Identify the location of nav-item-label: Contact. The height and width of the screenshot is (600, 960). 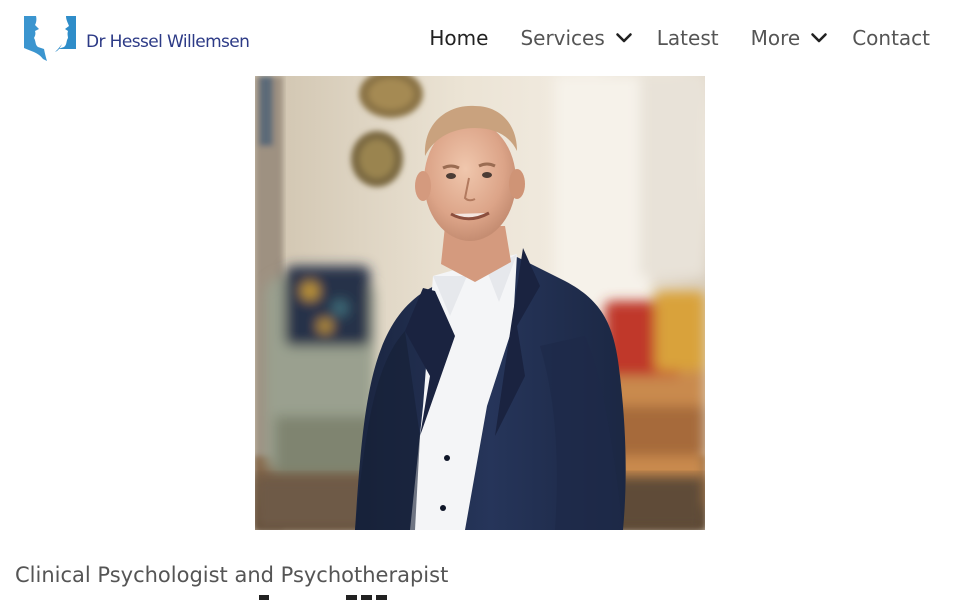
(891, 38).